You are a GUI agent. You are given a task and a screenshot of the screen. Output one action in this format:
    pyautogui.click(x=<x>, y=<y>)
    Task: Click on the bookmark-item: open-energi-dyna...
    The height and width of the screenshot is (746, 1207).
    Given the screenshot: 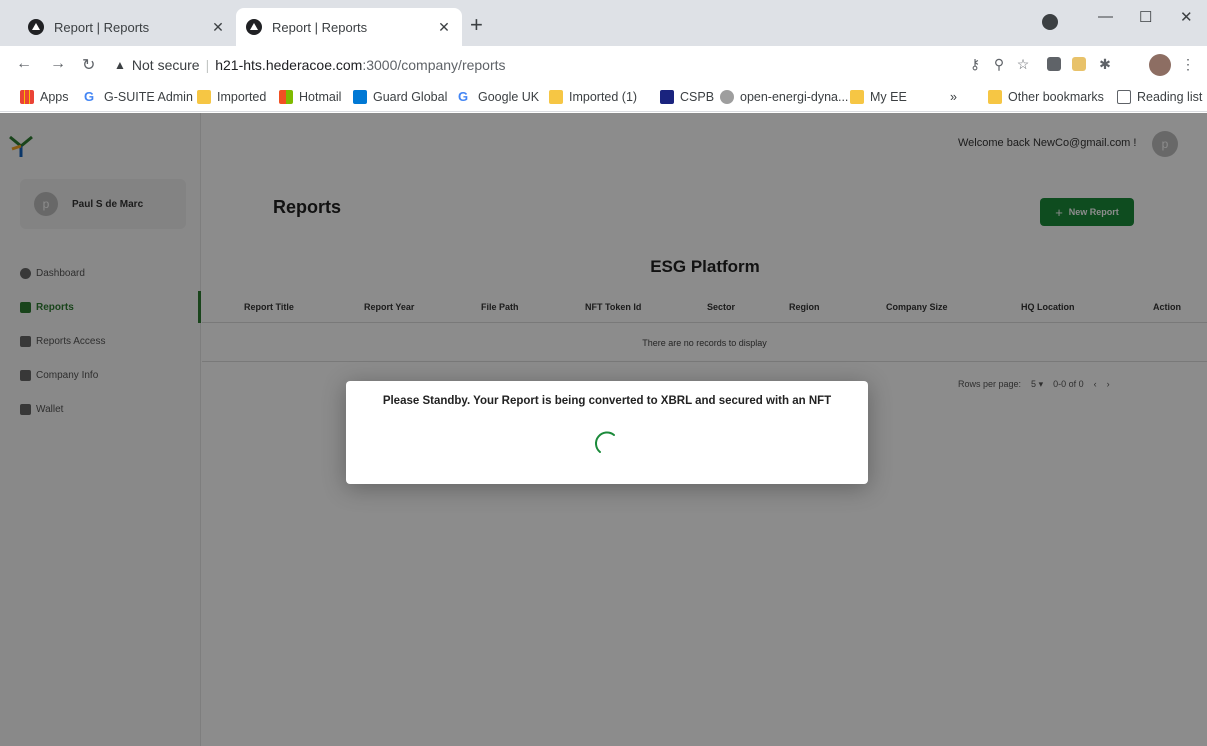 What is the action you would take?
    pyautogui.click(x=784, y=97)
    